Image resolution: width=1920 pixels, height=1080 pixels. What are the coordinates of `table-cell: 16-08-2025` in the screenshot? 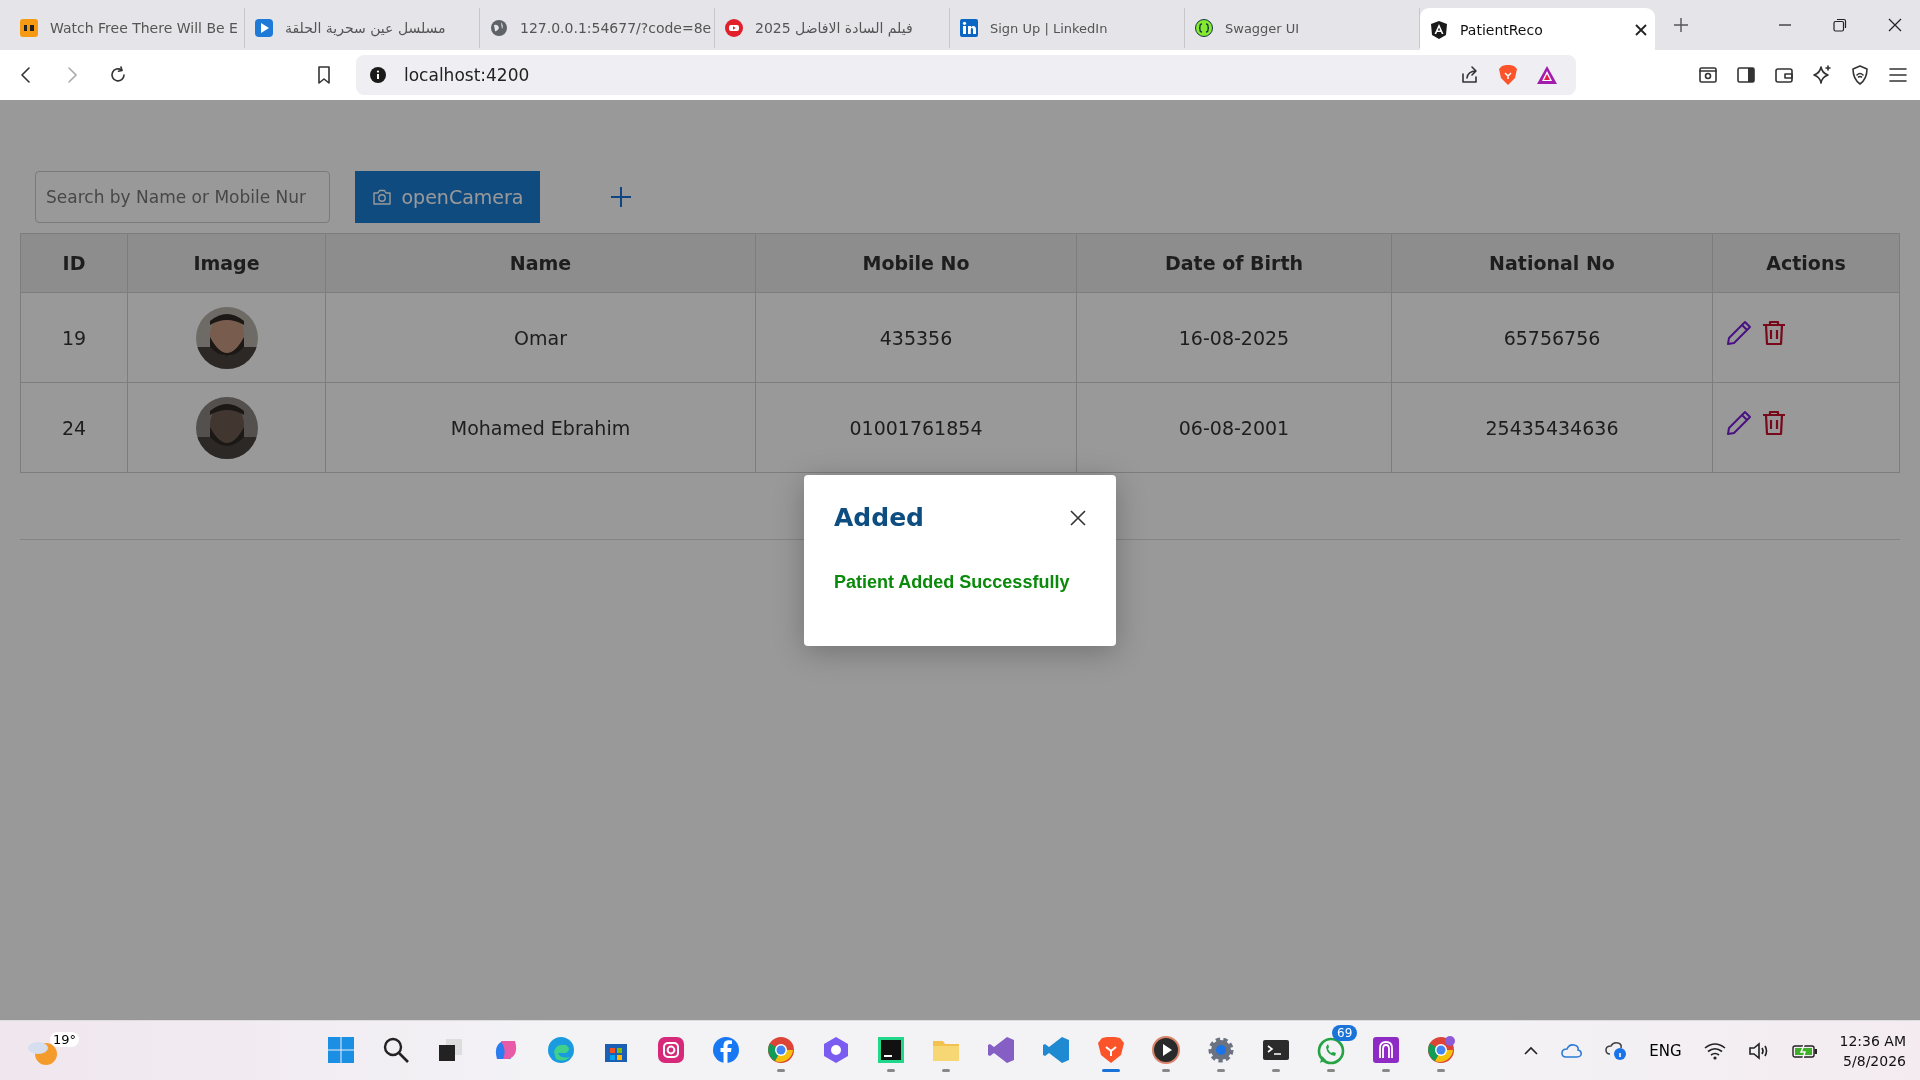 It's located at (1234, 337).